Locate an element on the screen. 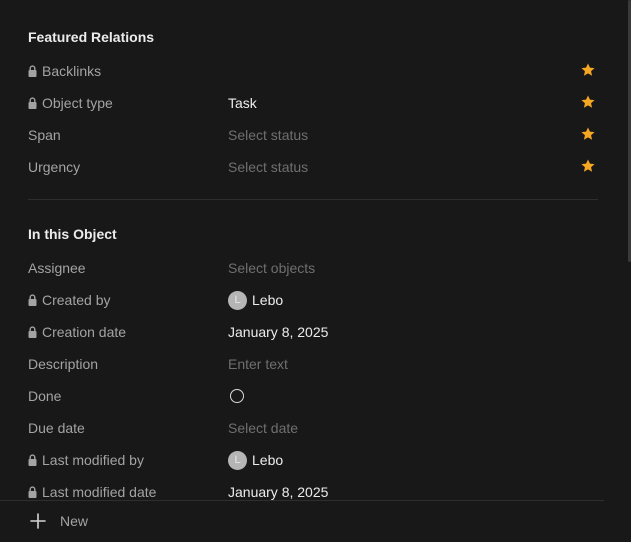  relation-value: Task is located at coordinates (413, 103).